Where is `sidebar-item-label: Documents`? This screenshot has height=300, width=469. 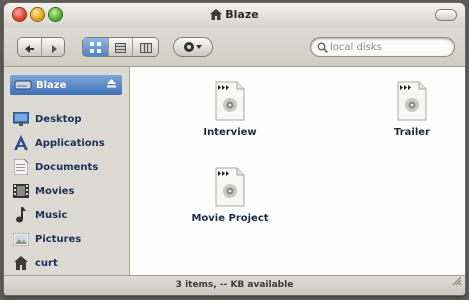
sidebar-item-label: Documents is located at coordinates (67, 167).